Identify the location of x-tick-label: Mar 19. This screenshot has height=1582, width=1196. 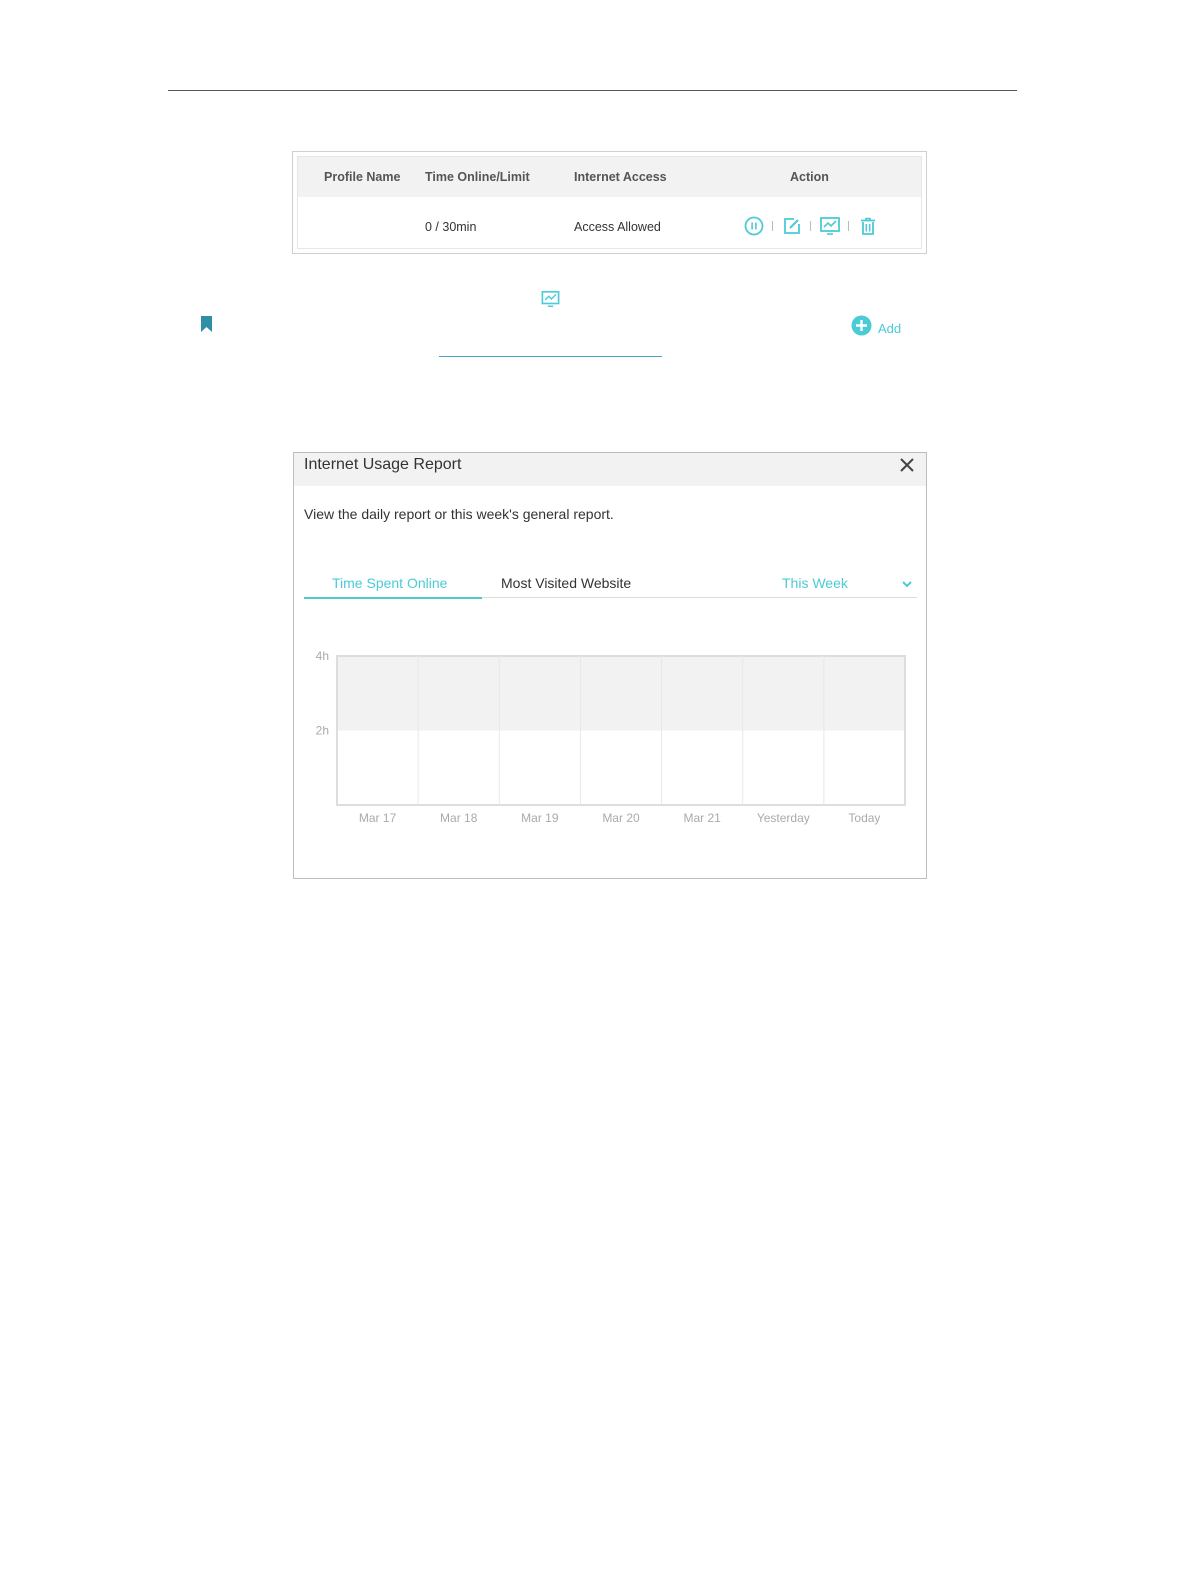
(540, 818).